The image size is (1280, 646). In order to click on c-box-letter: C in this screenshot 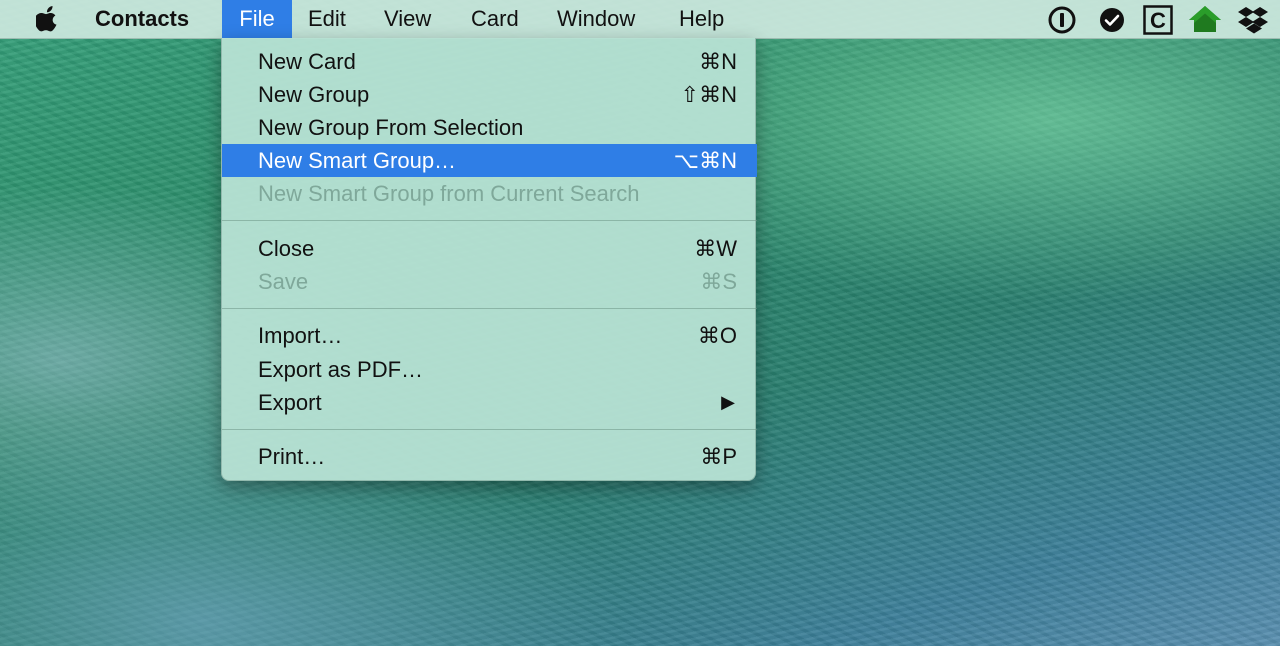, I will do `click(1158, 20)`.